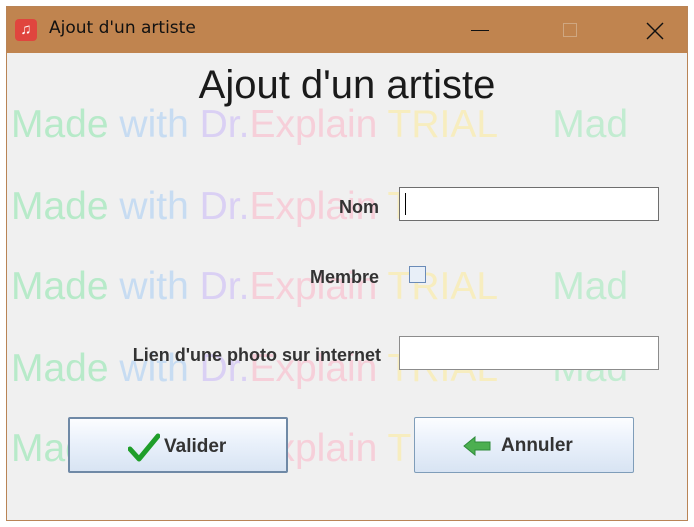  I want to click on text-caret, so click(405, 204).